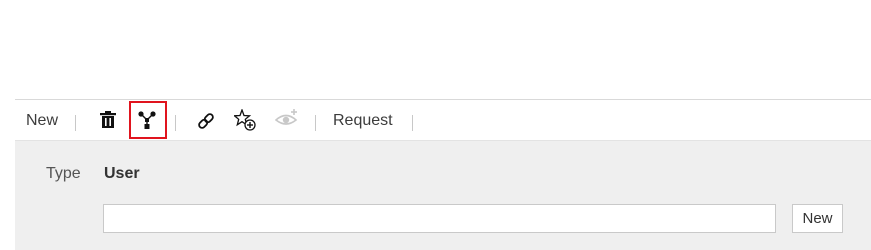 The height and width of the screenshot is (250, 871). Describe the element at coordinates (287, 119) in the screenshot. I see `watch-add-icon` at that location.